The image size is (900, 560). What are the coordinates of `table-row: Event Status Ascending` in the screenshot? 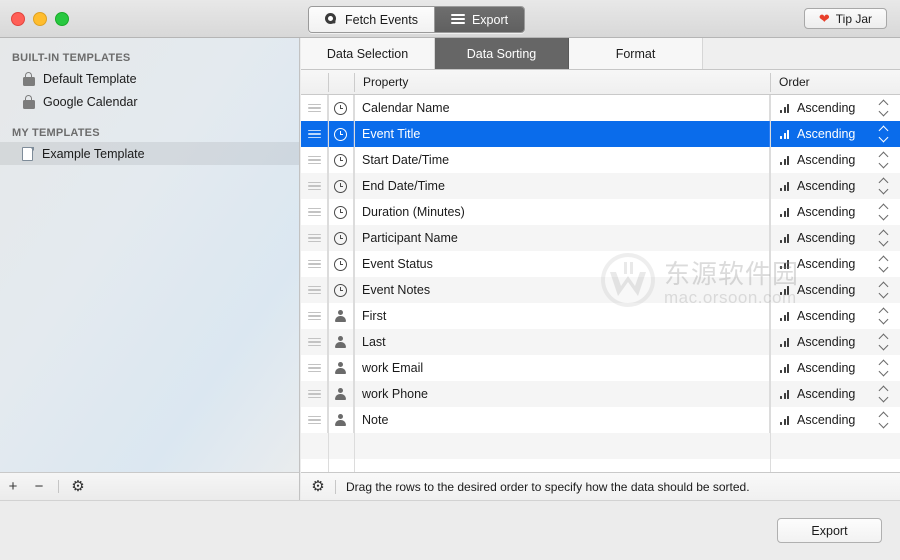 It's located at (600, 264).